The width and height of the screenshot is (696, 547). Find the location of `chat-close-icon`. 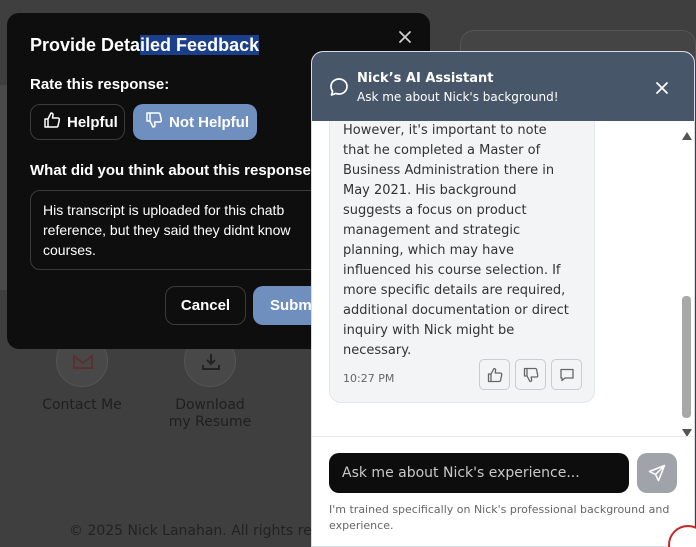

chat-close-icon is located at coordinates (662, 89).